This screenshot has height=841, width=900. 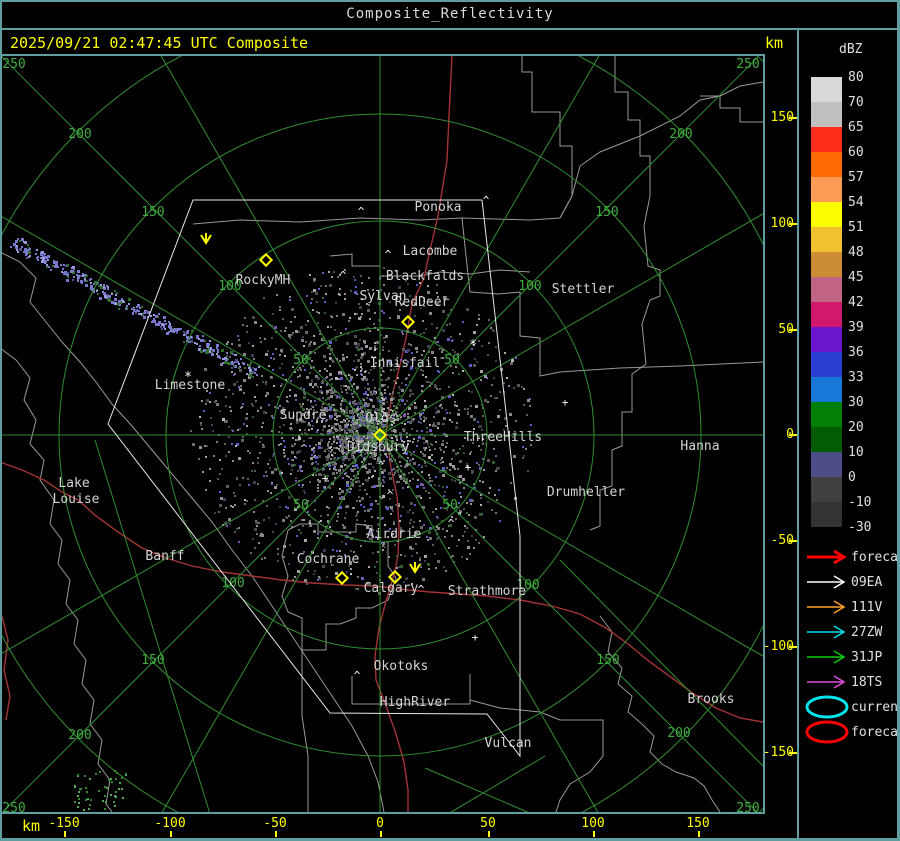 What do you see at coordinates (64, 823) in the screenshot?
I see `bottom-axis-tick-label: -150` at bounding box center [64, 823].